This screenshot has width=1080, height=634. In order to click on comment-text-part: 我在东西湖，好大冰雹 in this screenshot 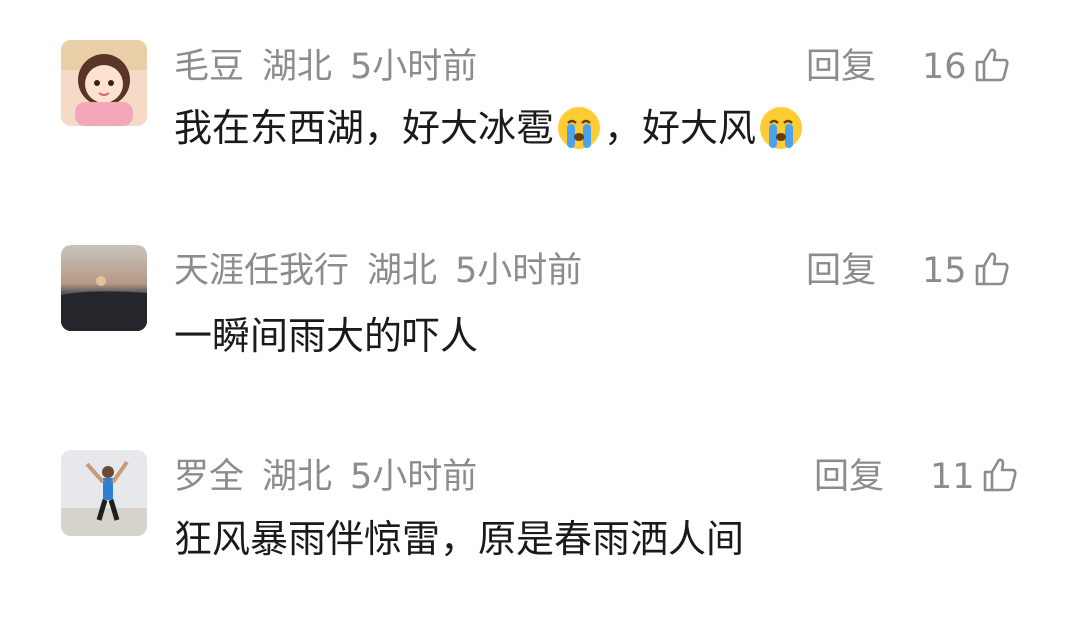, I will do `click(364, 128)`.